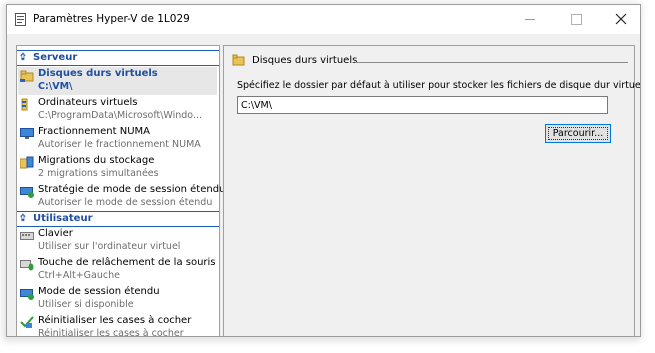 The height and width of the screenshot is (353, 655). Describe the element at coordinates (111, 19) in the screenshot. I see `window-title: Paramètres Hyper-V de 1L029` at that location.